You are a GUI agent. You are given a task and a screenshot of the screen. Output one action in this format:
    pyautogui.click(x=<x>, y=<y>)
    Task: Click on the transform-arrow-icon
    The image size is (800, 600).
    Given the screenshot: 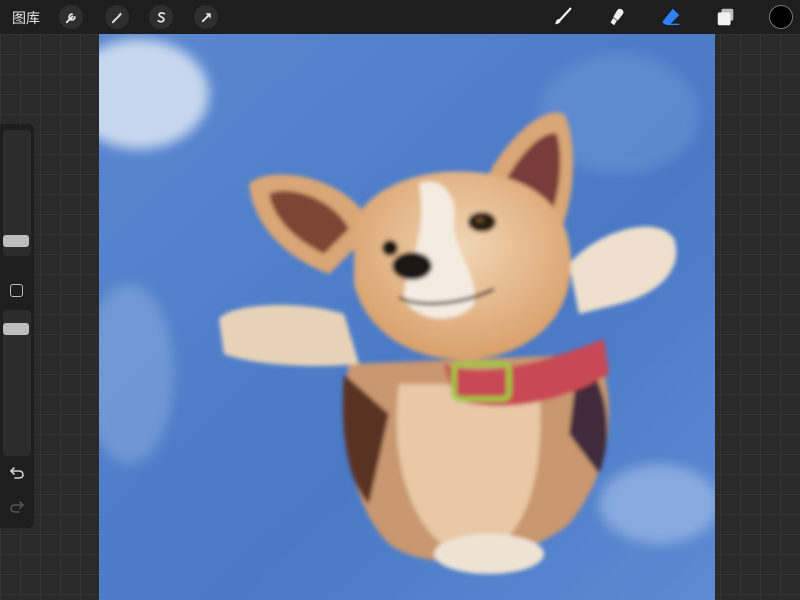 What is the action you would take?
    pyautogui.click(x=206, y=17)
    